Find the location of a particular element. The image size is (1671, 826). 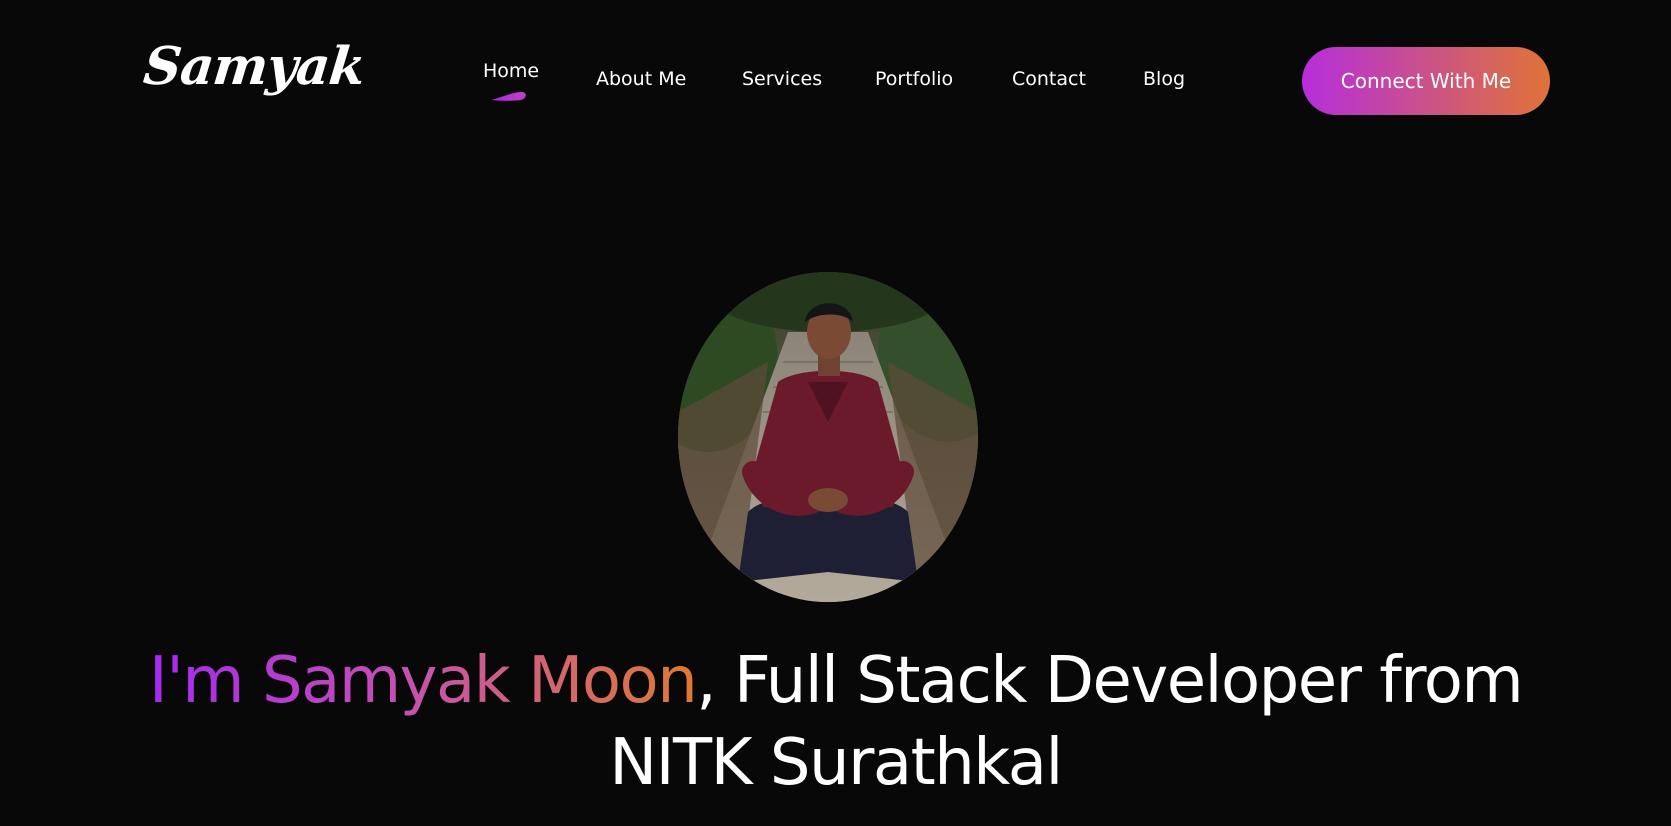

active-indicator-icon is located at coordinates (508, 96).